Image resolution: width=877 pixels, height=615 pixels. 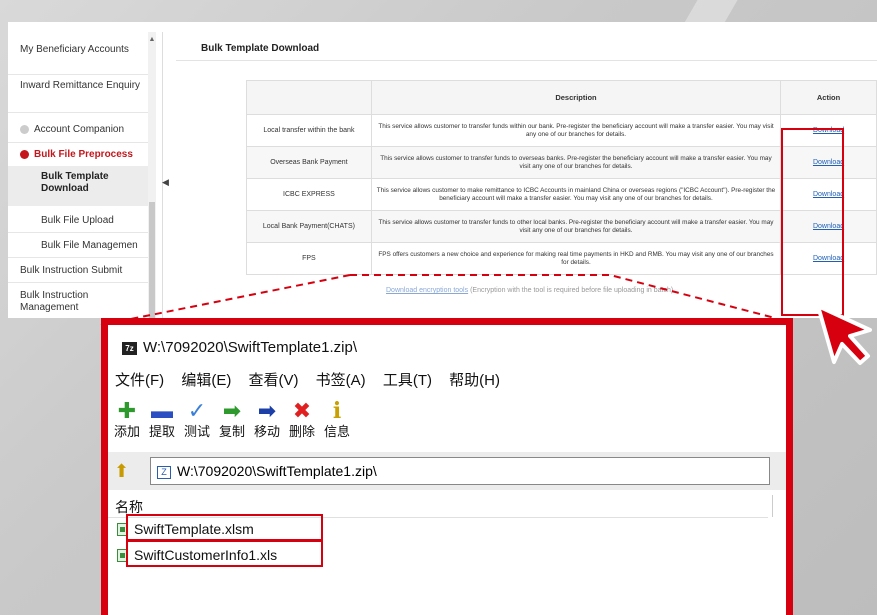 What do you see at coordinates (24, 154) in the screenshot?
I see `expand-circle-icon` at bounding box center [24, 154].